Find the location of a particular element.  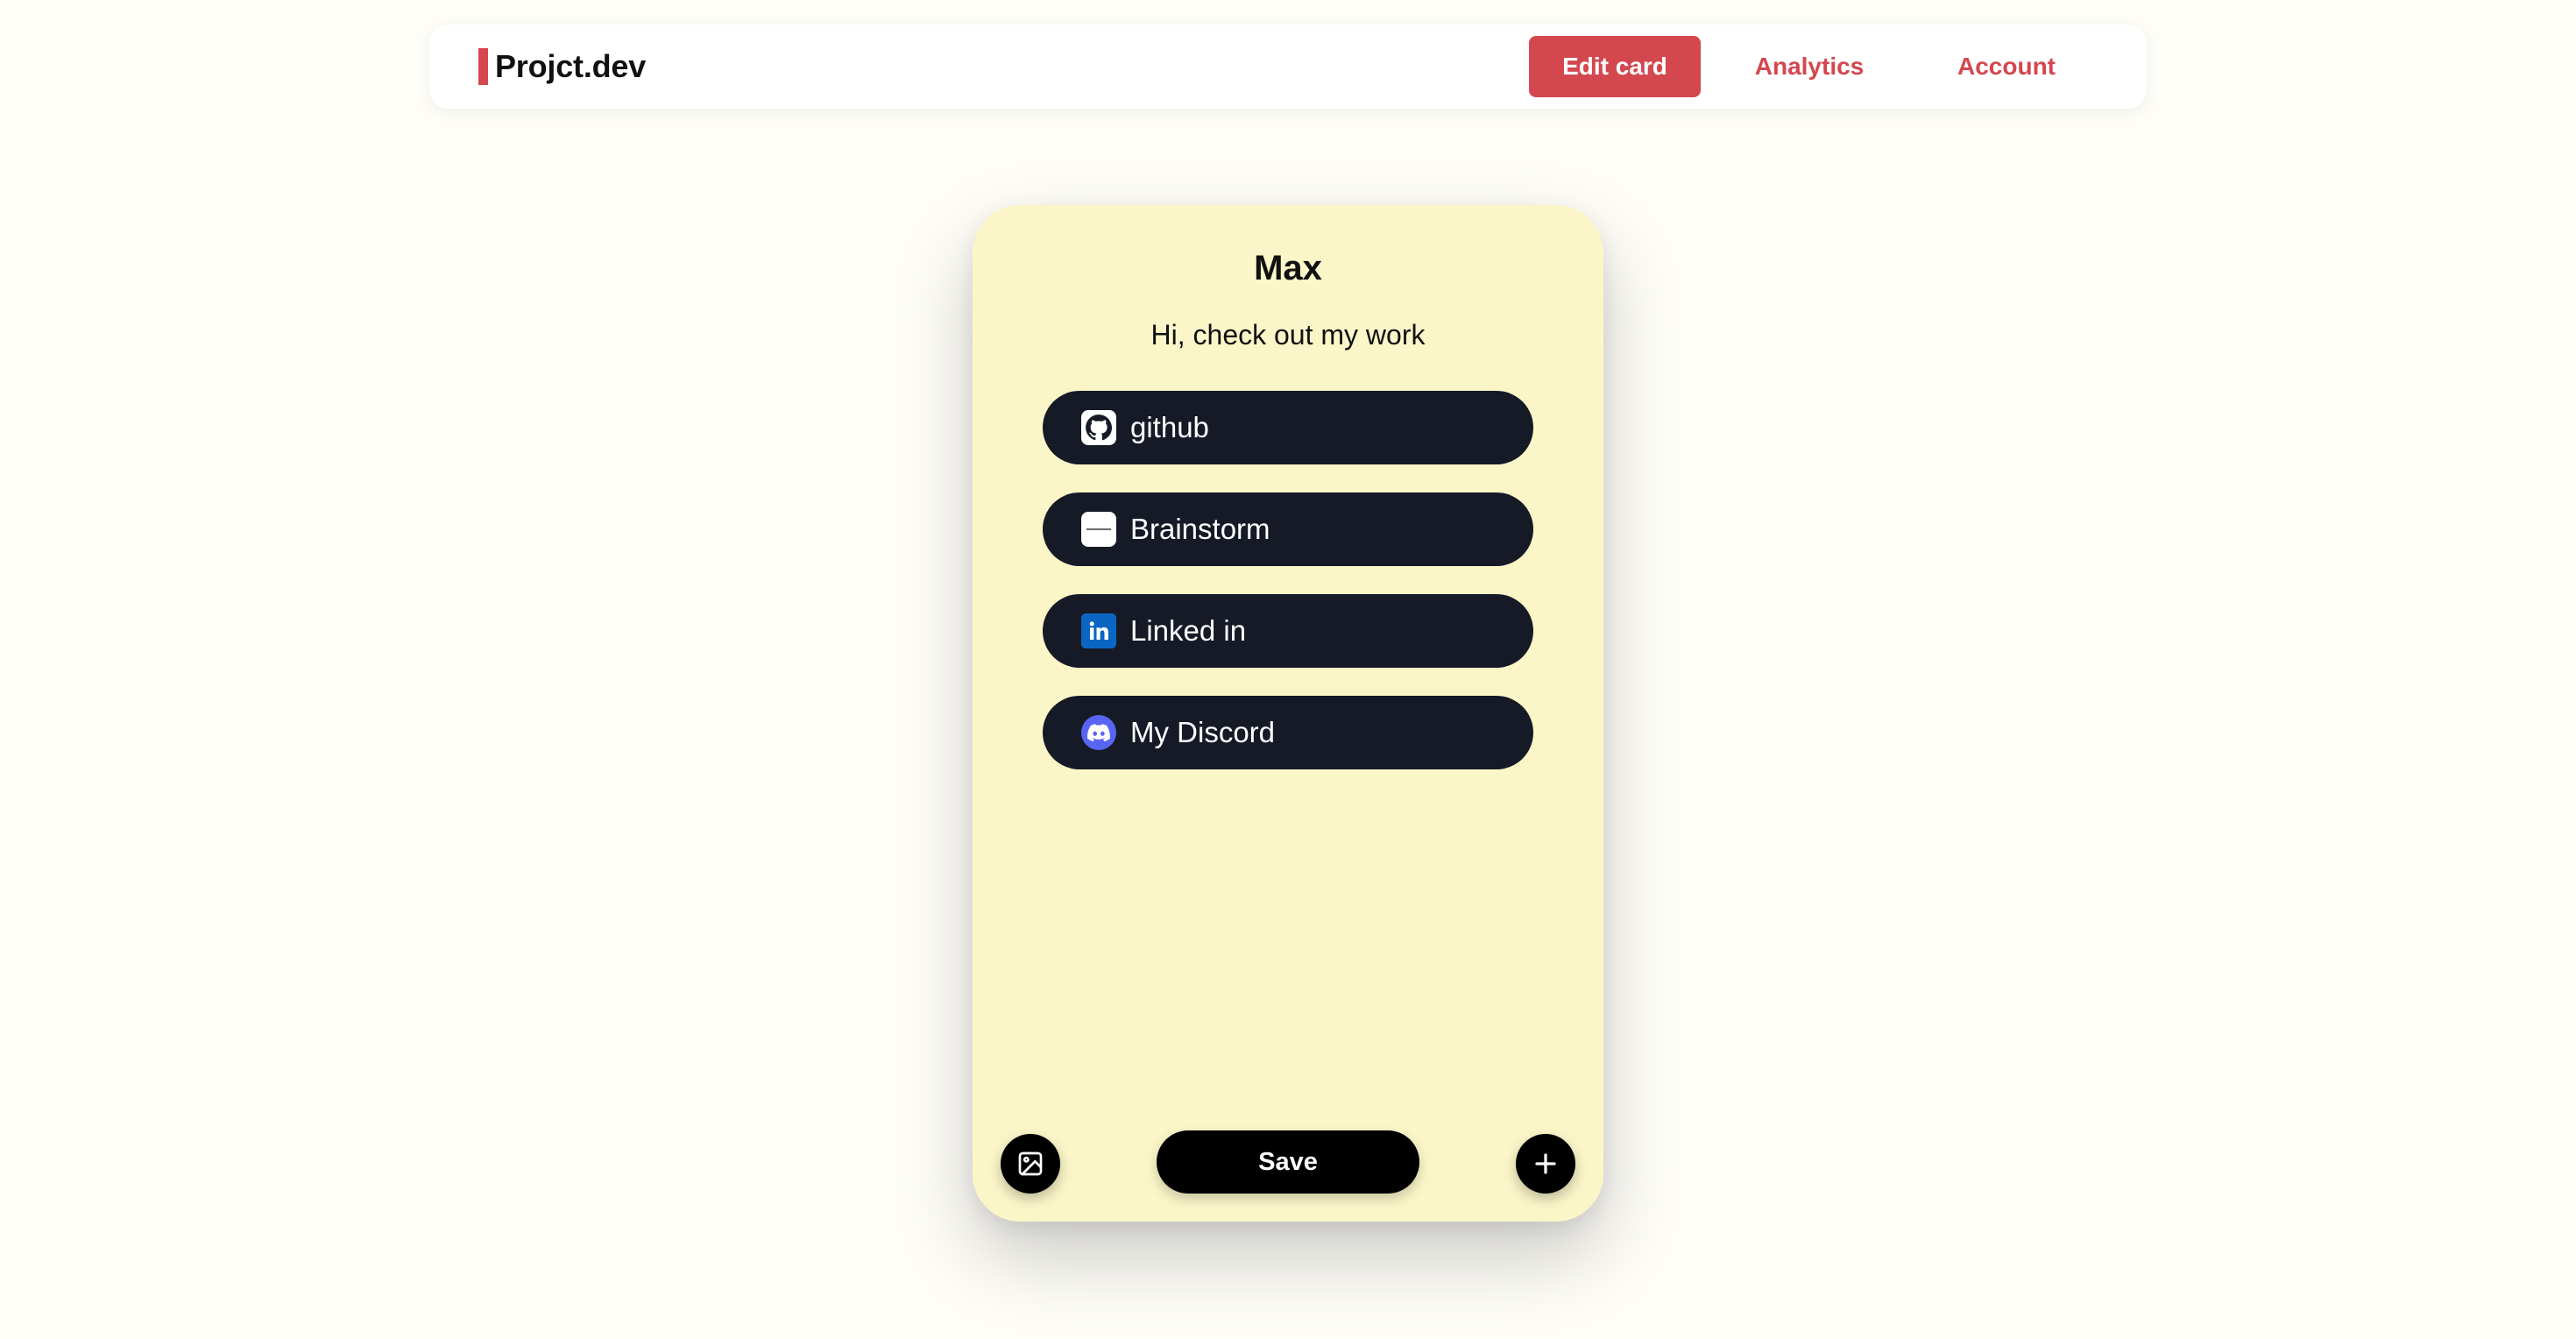

brand-name: Projct.dev is located at coordinates (571, 66).